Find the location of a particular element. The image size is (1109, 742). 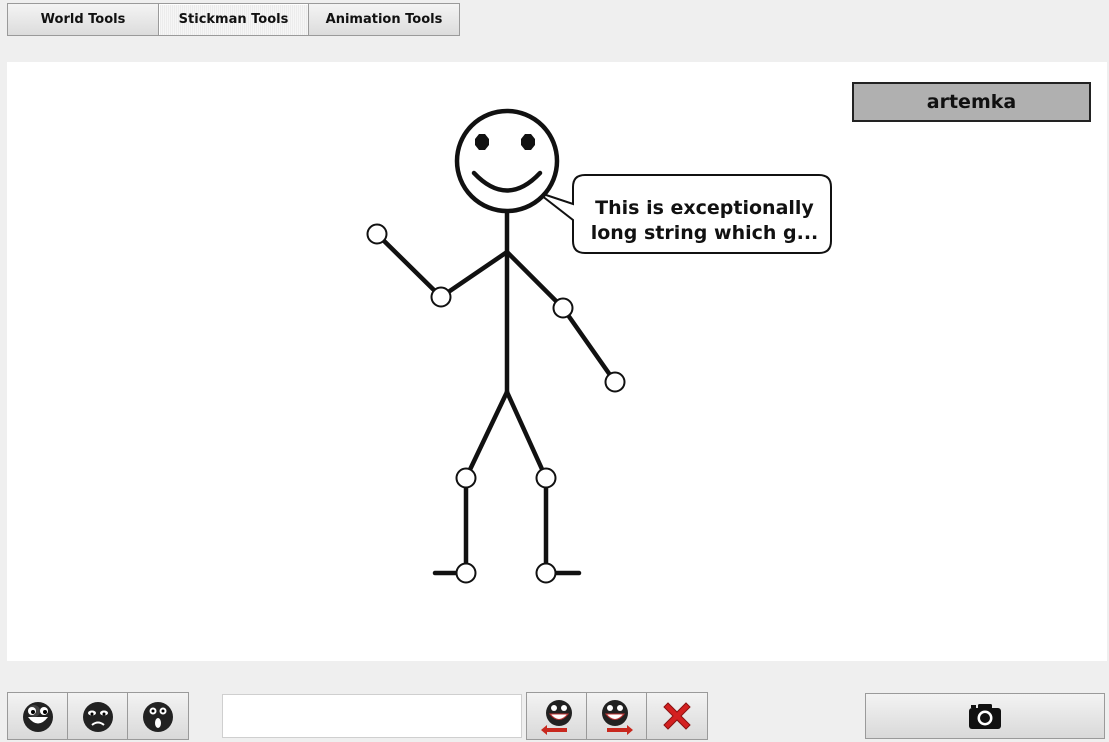

tab-animation-tools: Animation Tools is located at coordinates (384, 19).